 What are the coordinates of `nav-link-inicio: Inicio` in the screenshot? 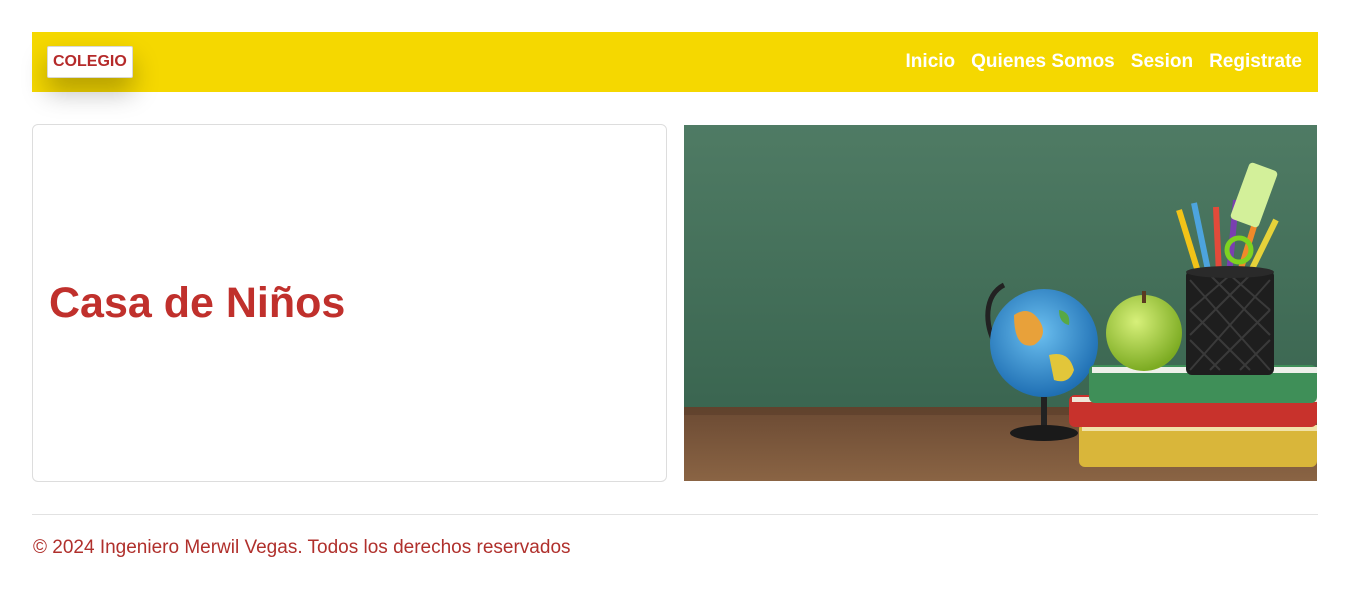 It's located at (931, 62).